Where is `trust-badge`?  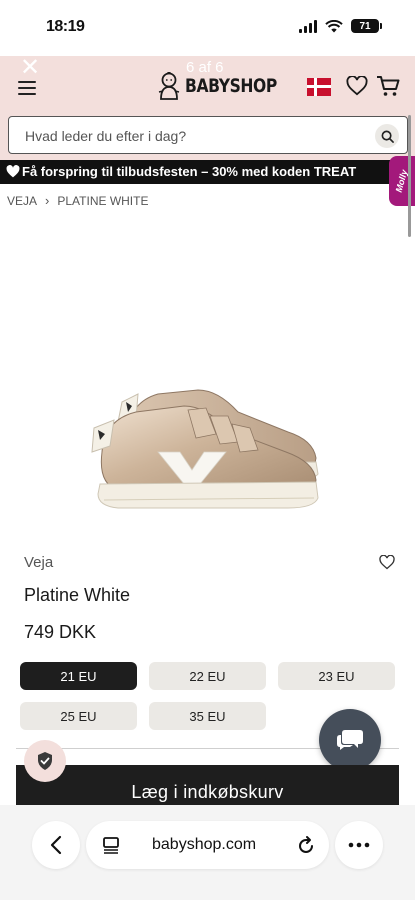 trust-badge is located at coordinates (45, 761).